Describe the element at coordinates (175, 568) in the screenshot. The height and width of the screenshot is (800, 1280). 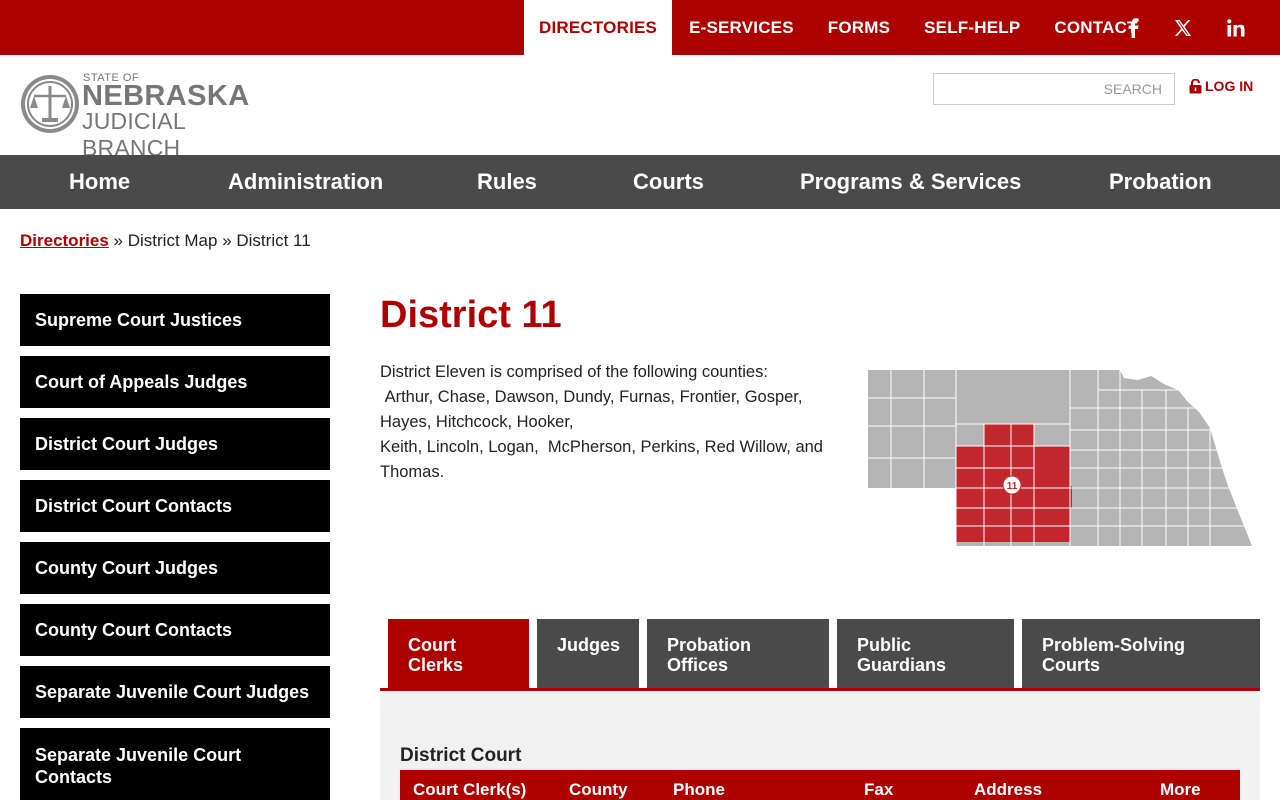
I see `sidebar-item-county-court-judges: County Court Judges` at that location.